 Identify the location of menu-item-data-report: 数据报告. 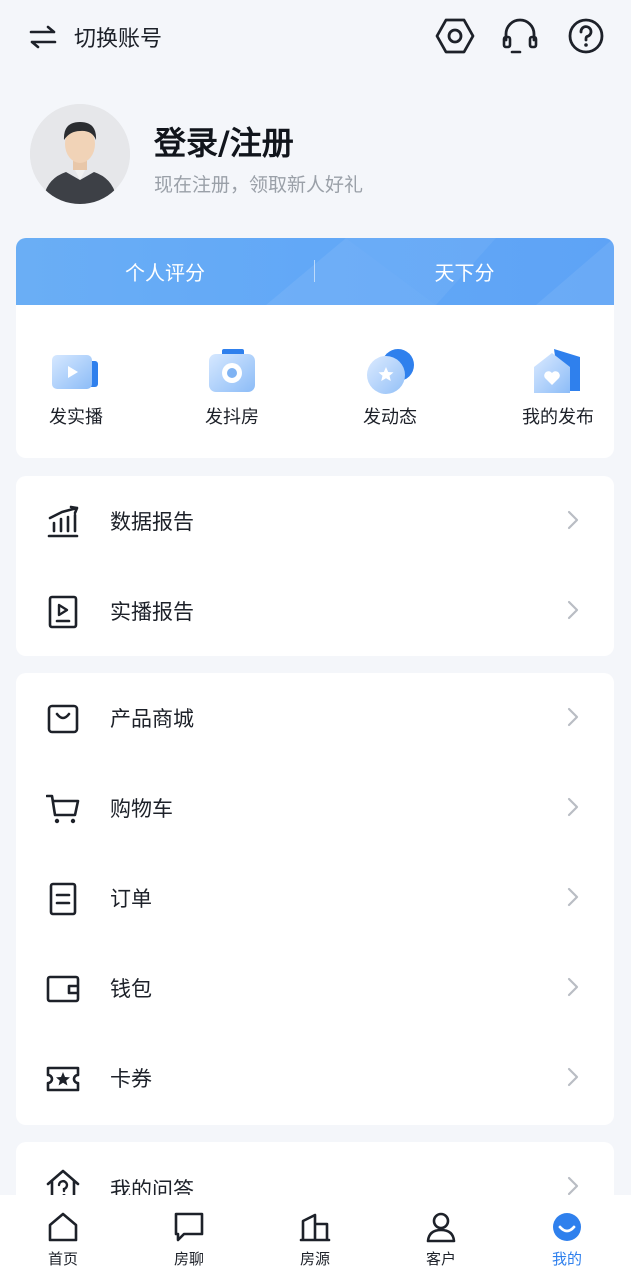
(315, 521).